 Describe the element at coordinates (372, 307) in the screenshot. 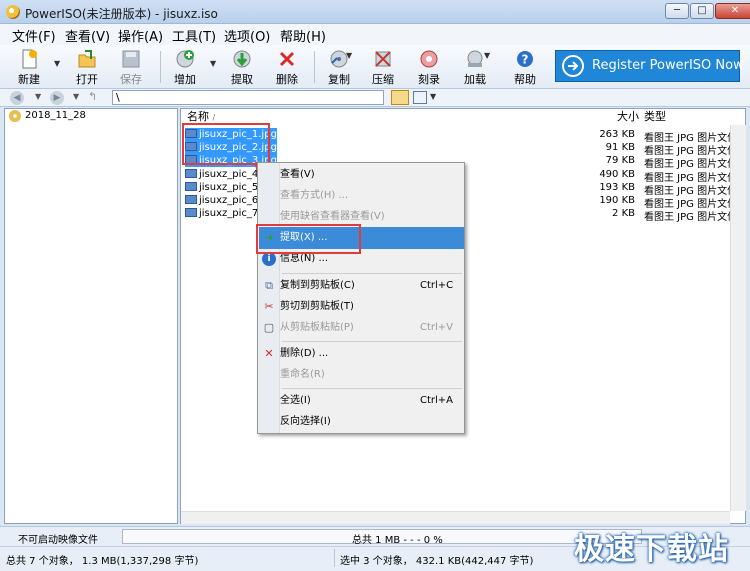

I see `menu-item-cut: 剪切到剪贴板(T)` at that location.